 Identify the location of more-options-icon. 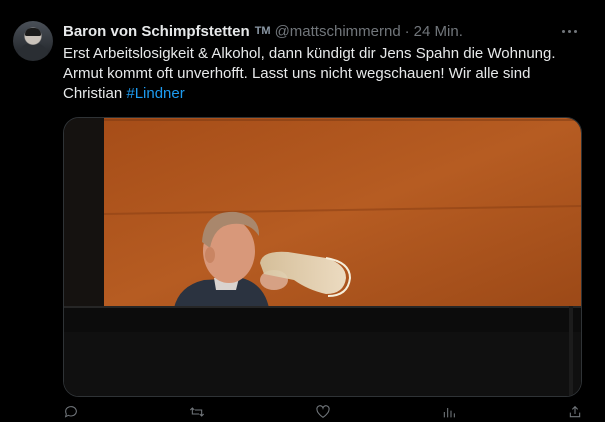
(569, 31).